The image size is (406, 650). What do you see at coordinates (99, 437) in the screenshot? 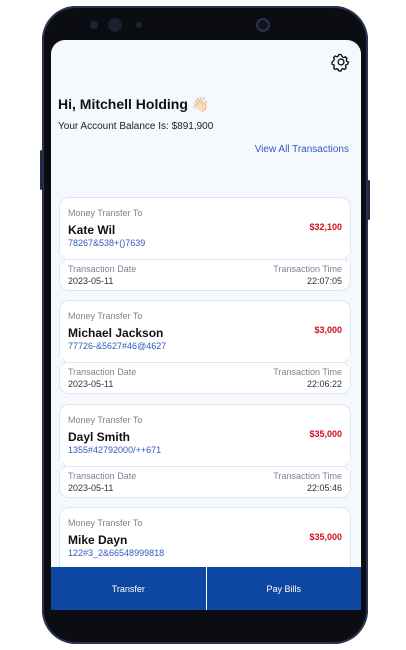
I see `recipient-name: Dayl Smith` at bounding box center [99, 437].